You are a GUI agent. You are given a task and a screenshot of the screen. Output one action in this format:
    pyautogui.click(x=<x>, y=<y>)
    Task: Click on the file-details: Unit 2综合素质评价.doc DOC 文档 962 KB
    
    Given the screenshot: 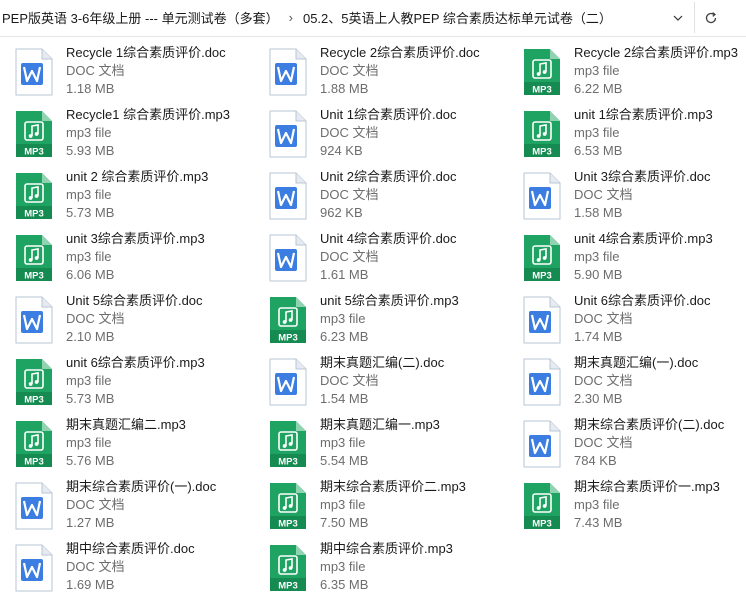 What is the action you would take?
    pyautogui.click(x=388, y=195)
    